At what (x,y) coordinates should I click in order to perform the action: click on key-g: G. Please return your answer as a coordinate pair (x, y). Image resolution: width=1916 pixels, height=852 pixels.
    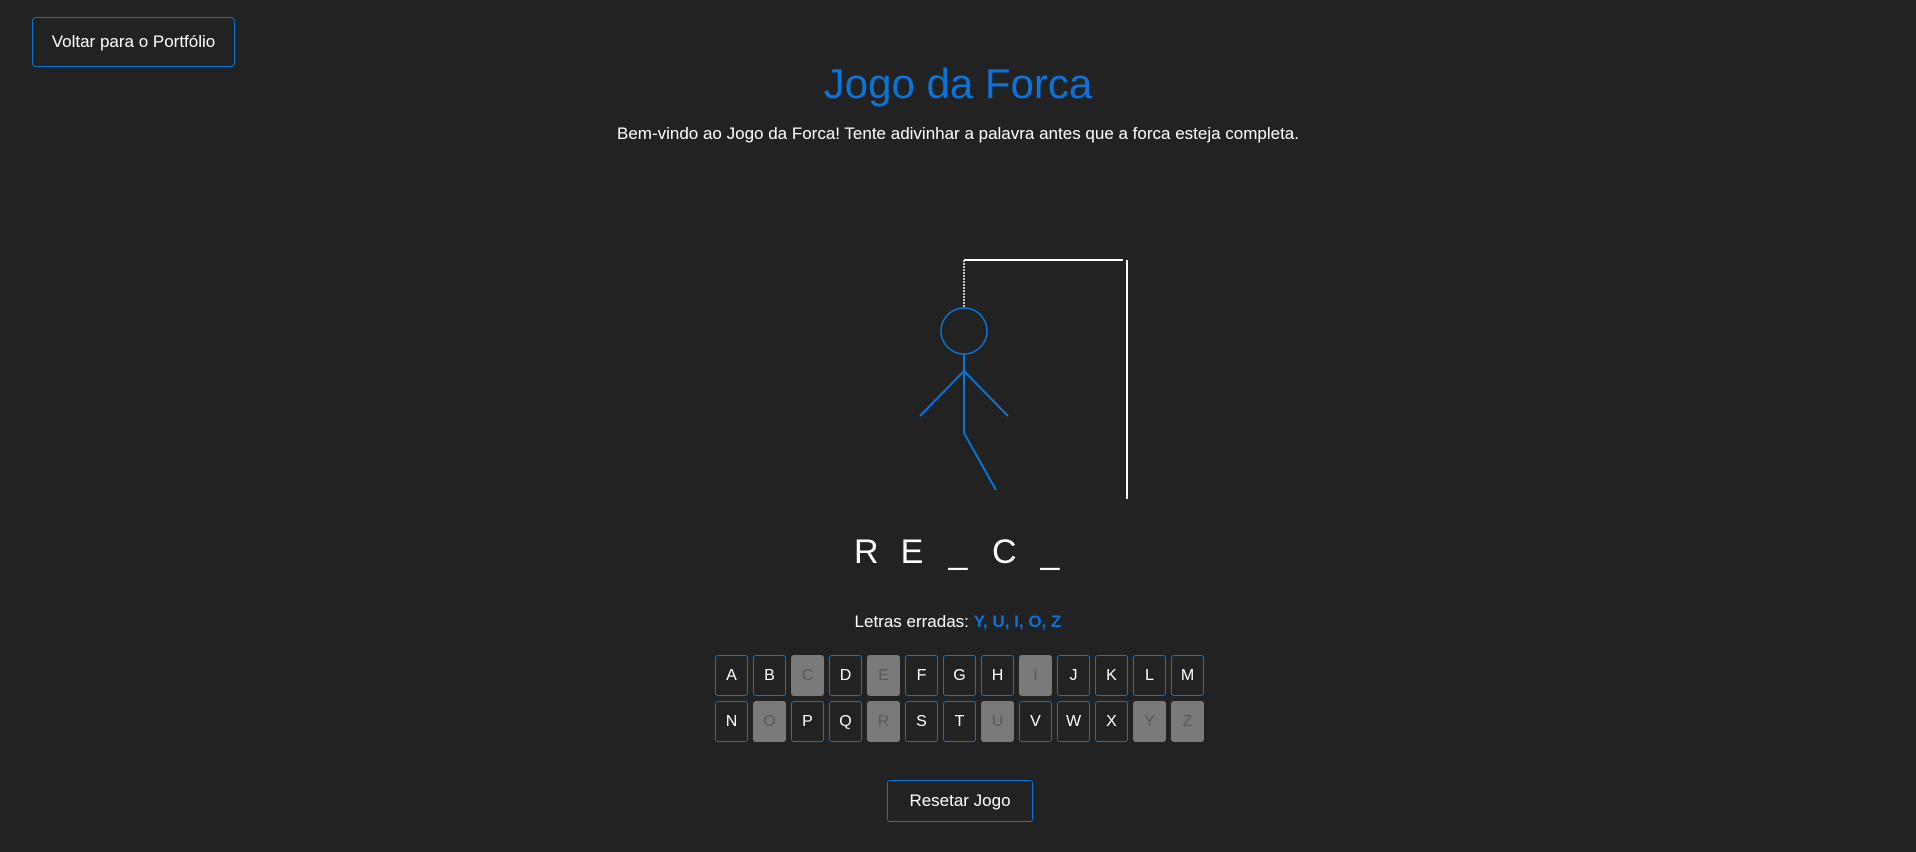
    Looking at the image, I should click on (959, 675).